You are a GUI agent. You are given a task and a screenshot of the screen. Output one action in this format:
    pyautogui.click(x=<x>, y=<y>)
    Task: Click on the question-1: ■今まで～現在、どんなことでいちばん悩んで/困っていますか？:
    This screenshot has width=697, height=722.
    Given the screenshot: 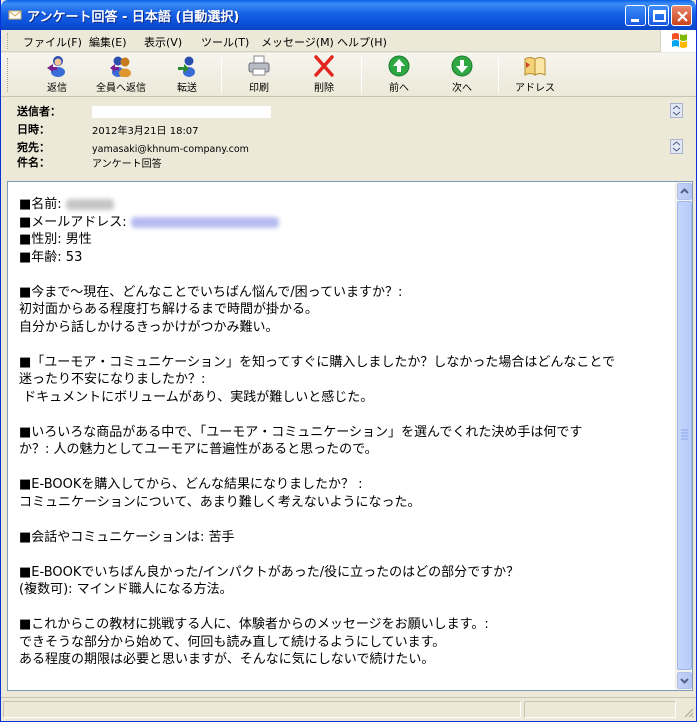 What is the action you would take?
    pyautogui.click(x=211, y=292)
    